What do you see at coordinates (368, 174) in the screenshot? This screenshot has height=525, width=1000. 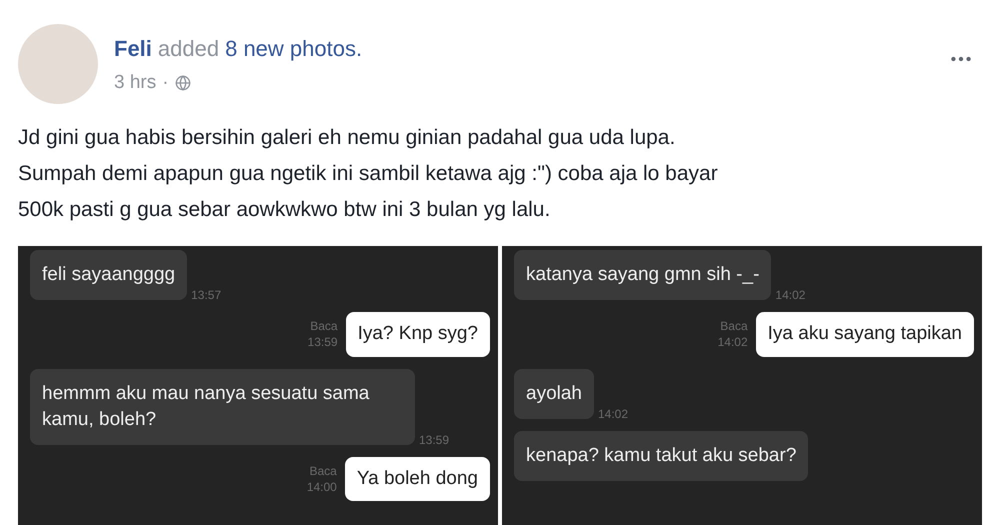 I see `post-text: Sumpah demi apapun gua ngetik ini sambil ketawa ajg :") coba aja lo bayar` at bounding box center [368, 174].